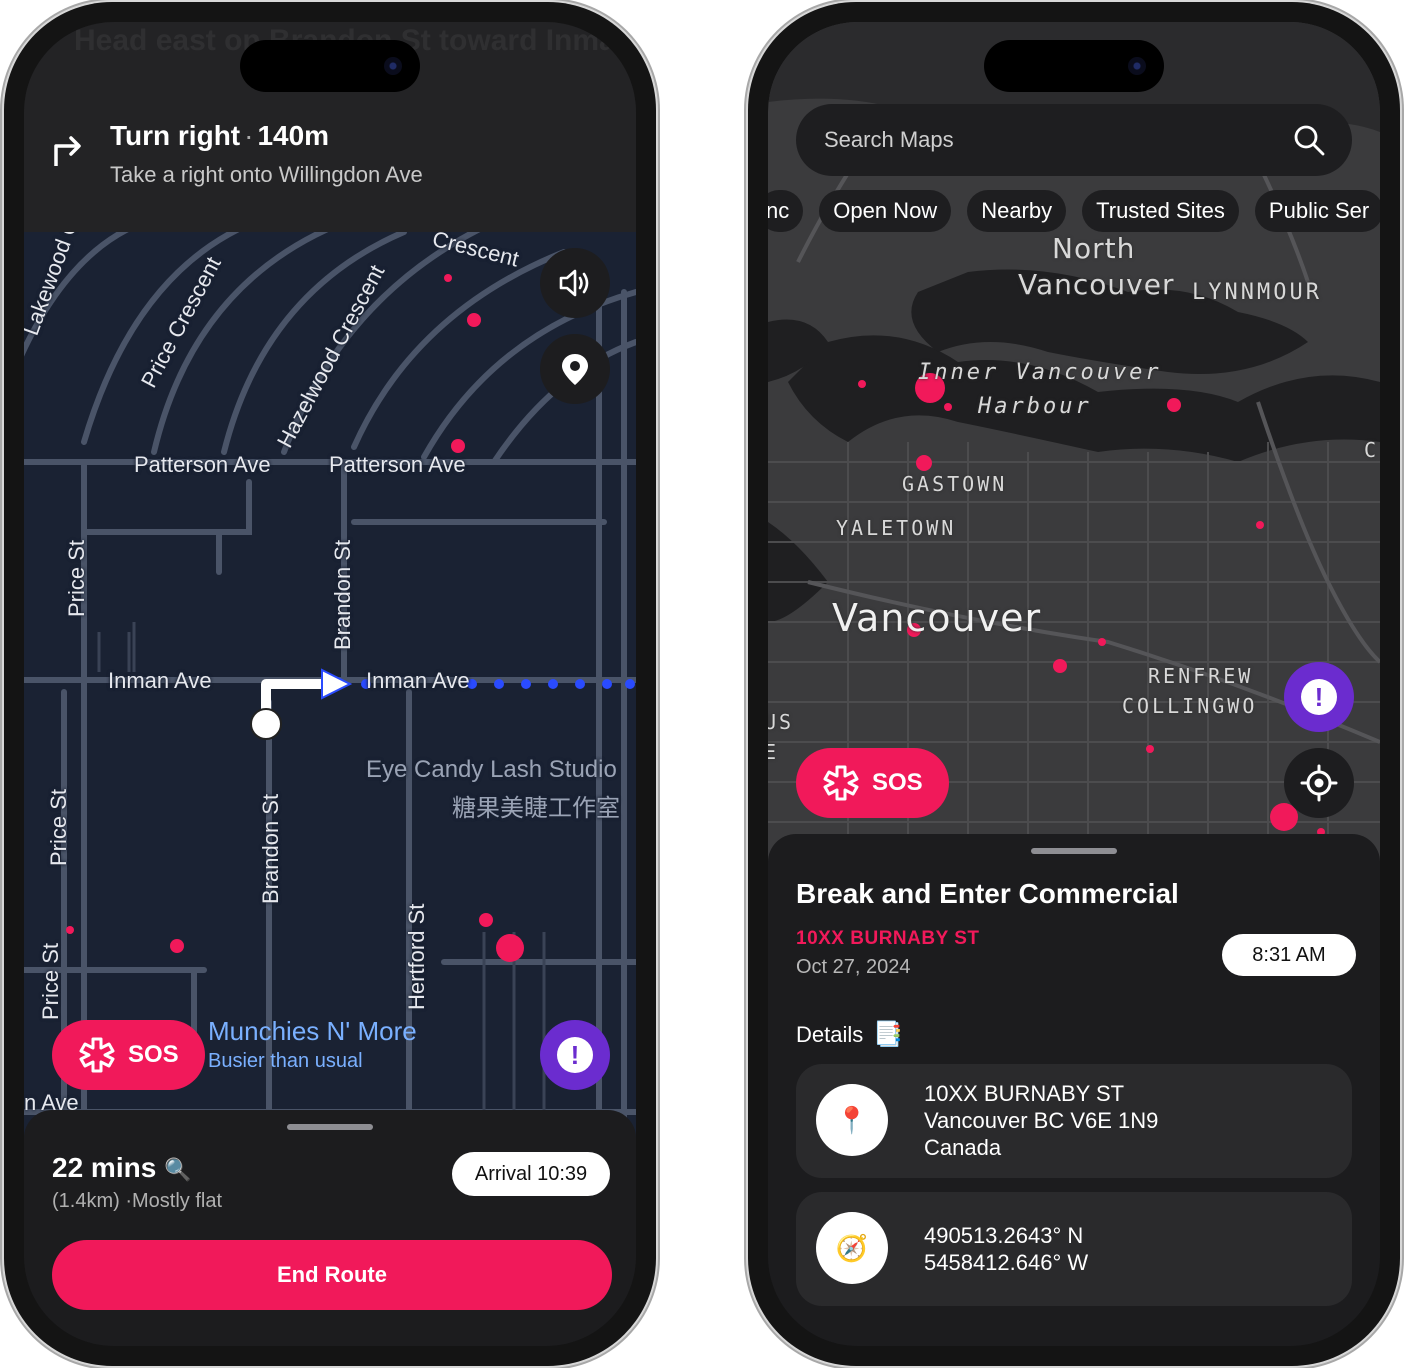  I want to click on pushpin-icon: 📍, so click(852, 1119).